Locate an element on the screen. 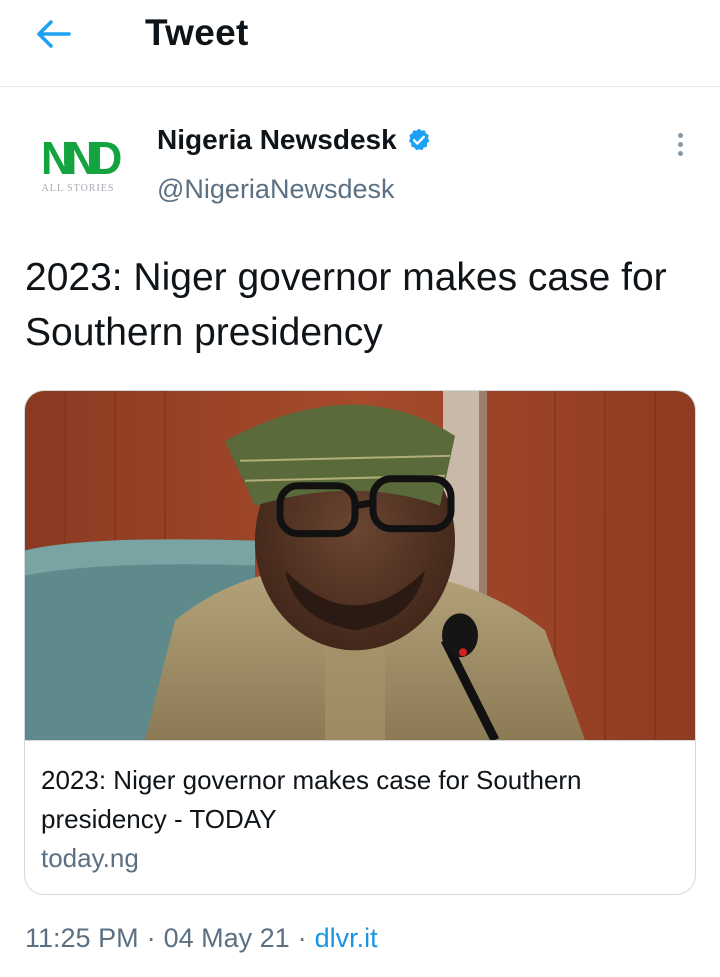 Image resolution: width=720 pixels, height=977 pixels. back-button is located at coordinates (54, 34).